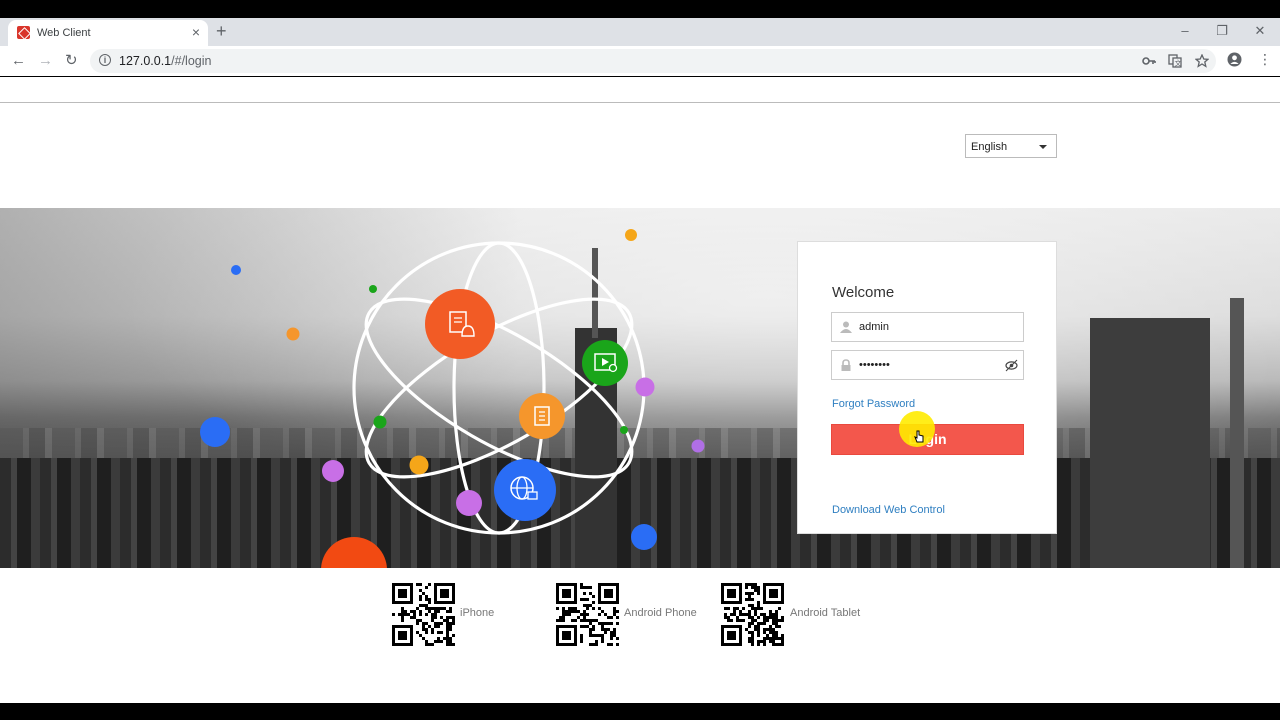  I want to click on qr-code-iphone, so click(423, 614).